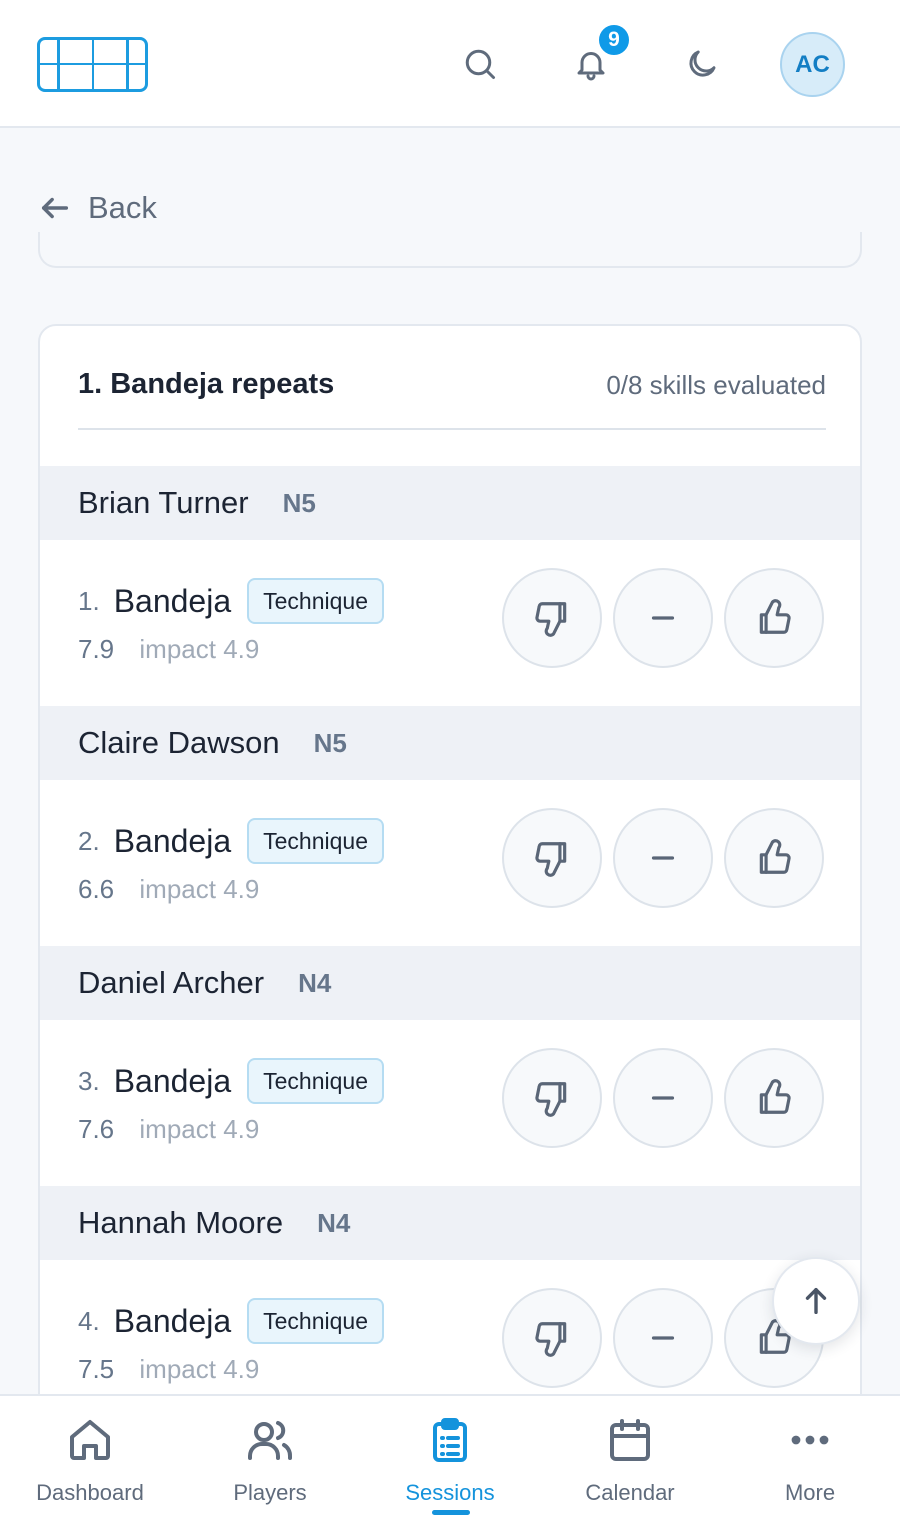 The height and width of the screenshot is (1532, 900). I want to click on drill-card-header: 1. Bandeja repeats 0/8 skills evaluated, so click(452, 399).